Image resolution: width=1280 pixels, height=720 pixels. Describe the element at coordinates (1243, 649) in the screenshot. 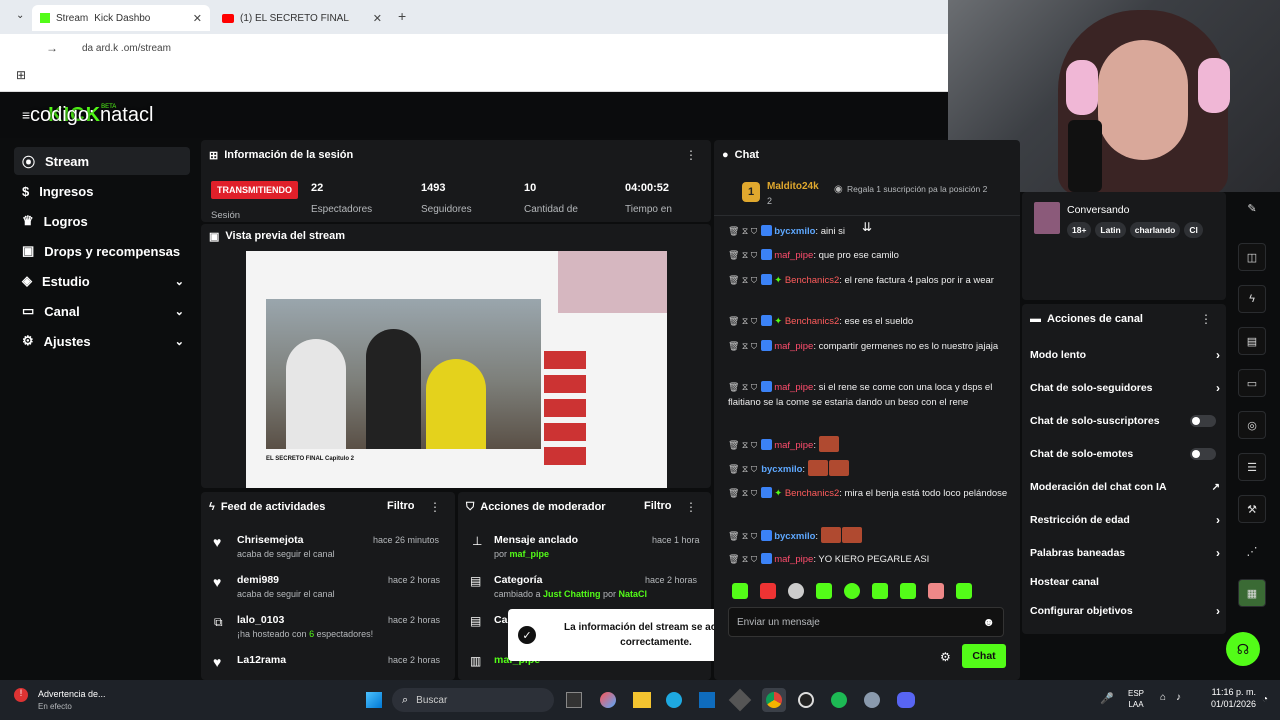

I see `support-headset-icon: ☊` at that location.